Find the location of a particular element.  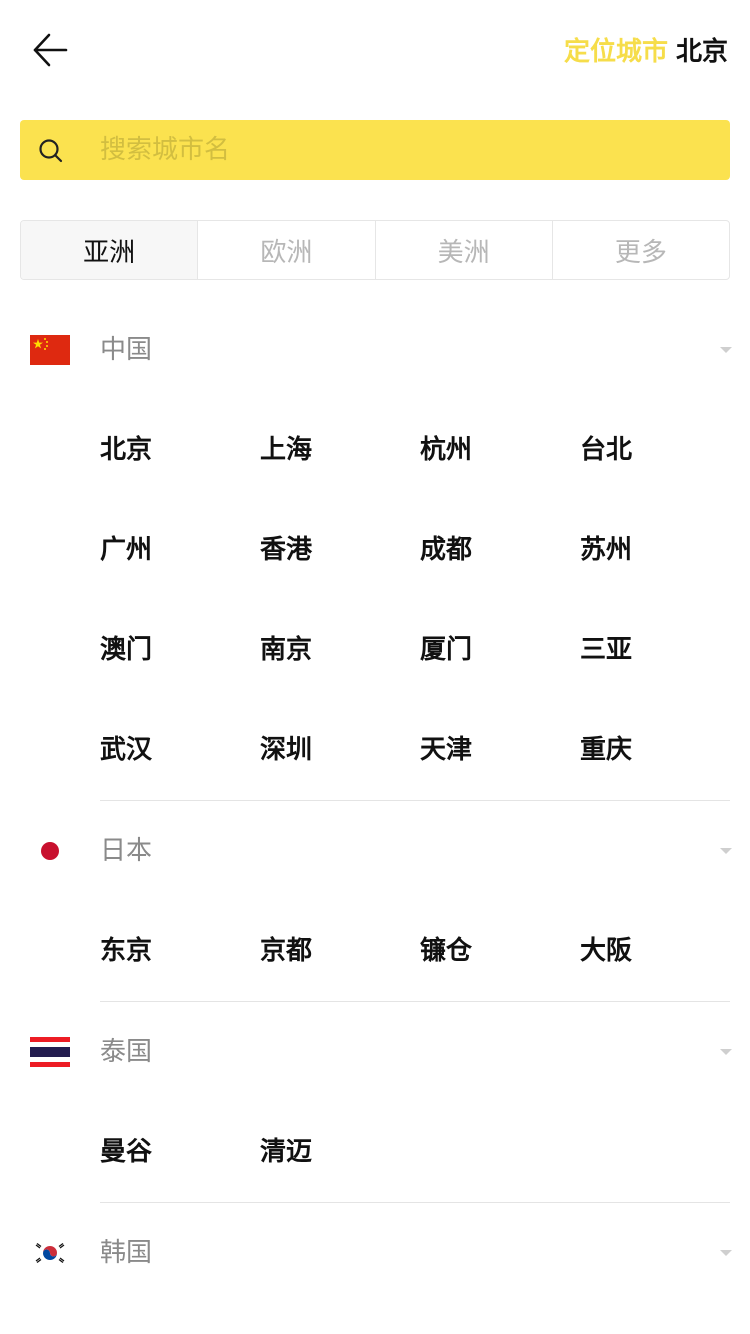

country-name-korea: 韩国 is located at coordinates (126, 1253).